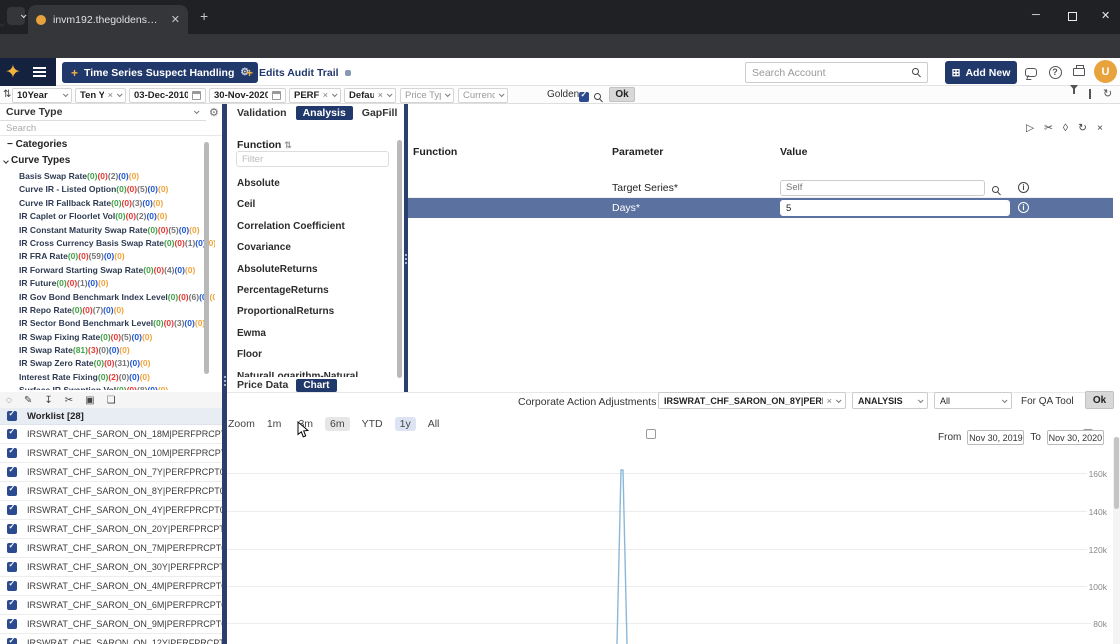 This screenshot has height=644, width=1120. I want to click on worklist-header: Worklist [28], so click(111, 416).